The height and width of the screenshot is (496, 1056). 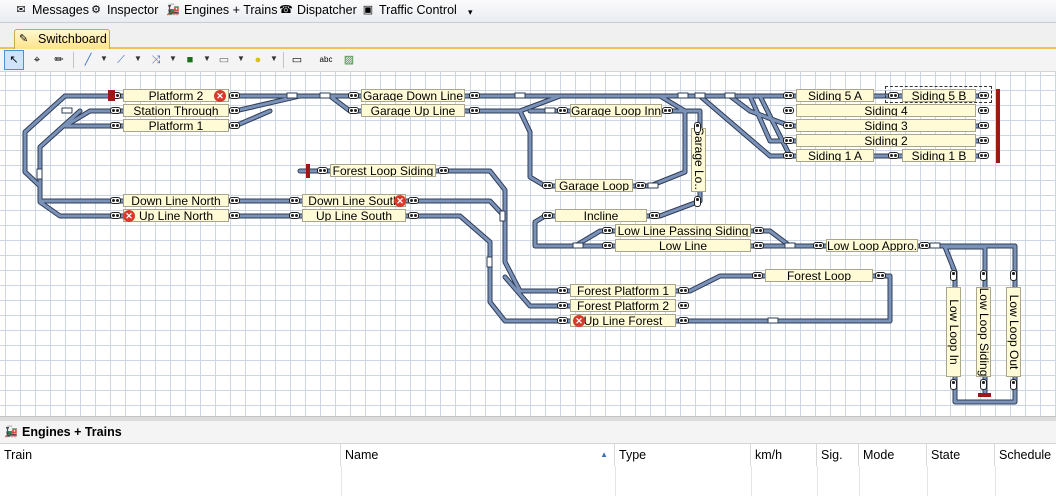 What do you see at coordinates (683, 230) in the screenshot?
I see `block-low-line-passing-siding: Low Line Passing Siding` at bounding box center [683, 230].